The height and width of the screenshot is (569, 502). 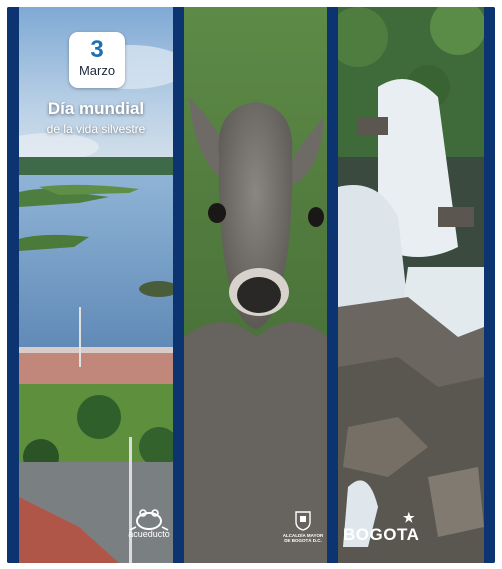 I want to click on alcaldia-logo-text: ALCALDÍA MAYOR DE BOGOTÁ D.C., so click(x=303, y=538).